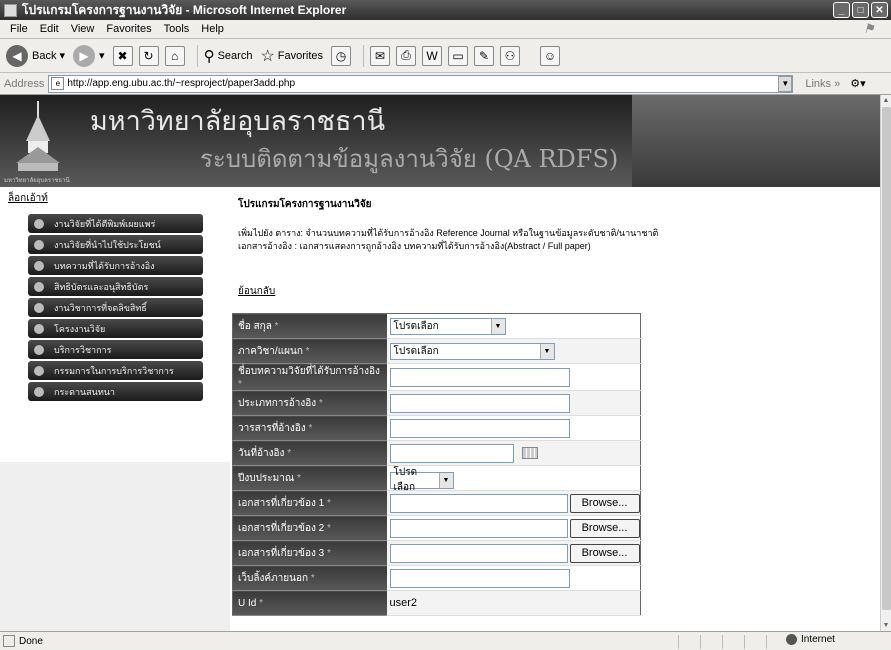 Image resolution: width=891 pixels, height=650 pixels. Describe the element at coordinates (247, 603) in the screenshot. I see `label-text: U Id` at that location.